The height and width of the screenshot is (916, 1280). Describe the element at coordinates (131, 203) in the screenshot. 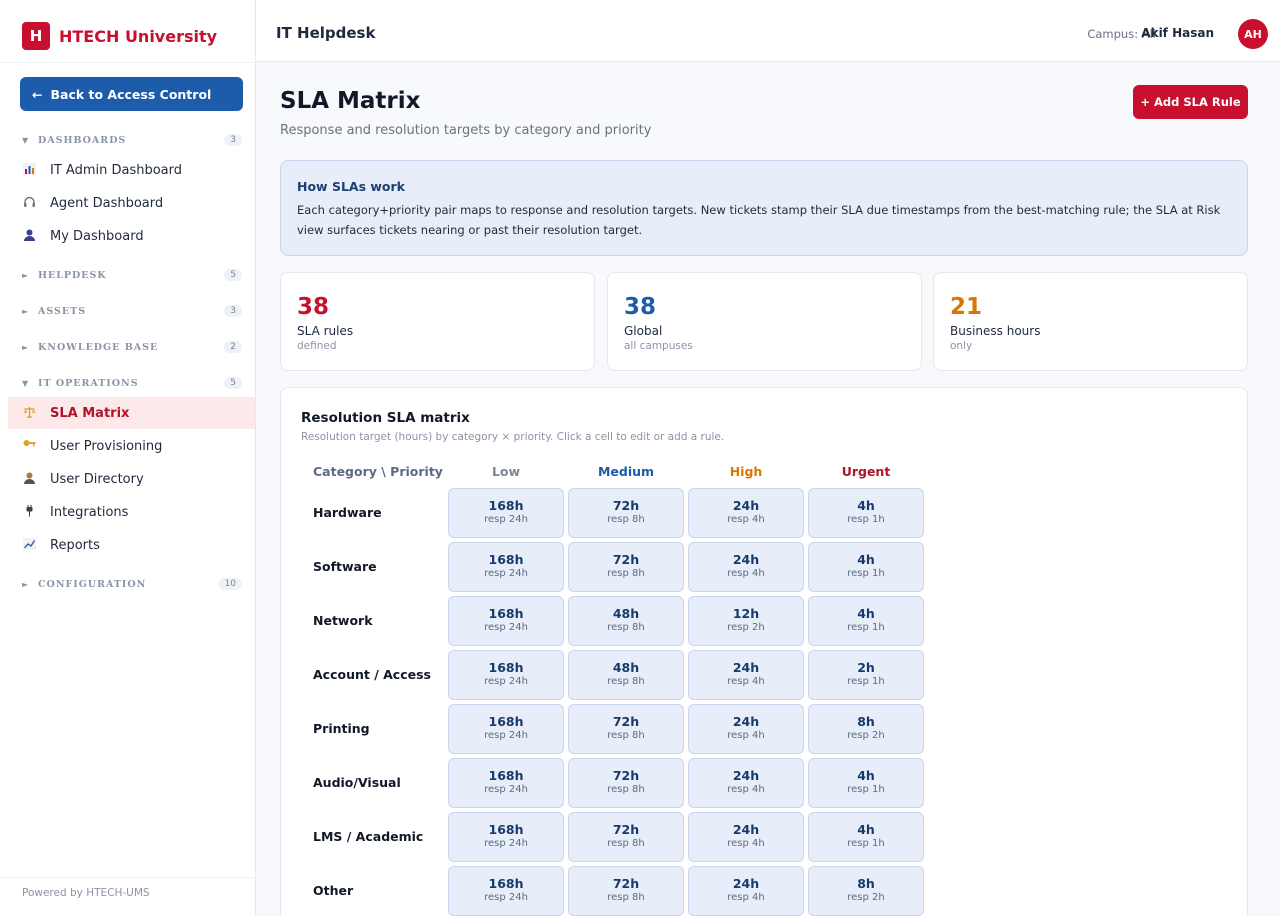

I see `sidebar-item-agent-dashboard: Agent Dashboard` at that location.